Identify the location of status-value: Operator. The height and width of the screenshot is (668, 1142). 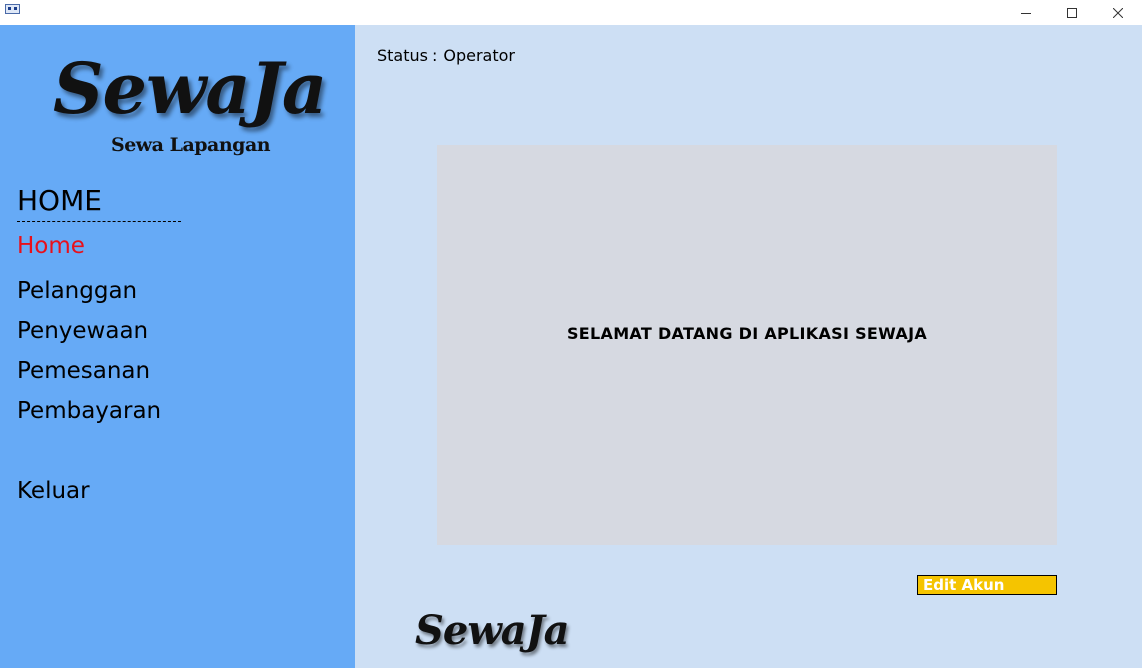
(479, 55).